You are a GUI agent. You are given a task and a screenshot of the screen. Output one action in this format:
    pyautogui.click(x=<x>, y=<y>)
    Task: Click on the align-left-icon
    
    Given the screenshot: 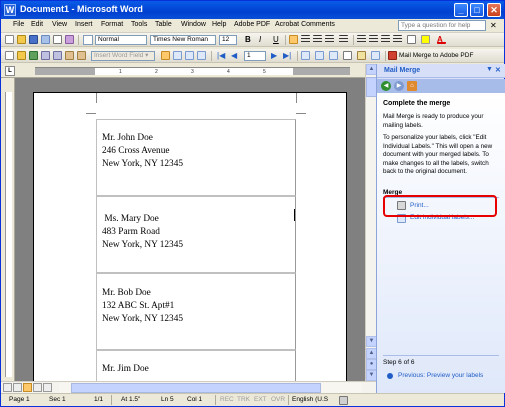 What is the action you would take?
    pyautogui.click(x=293, y=39)
    